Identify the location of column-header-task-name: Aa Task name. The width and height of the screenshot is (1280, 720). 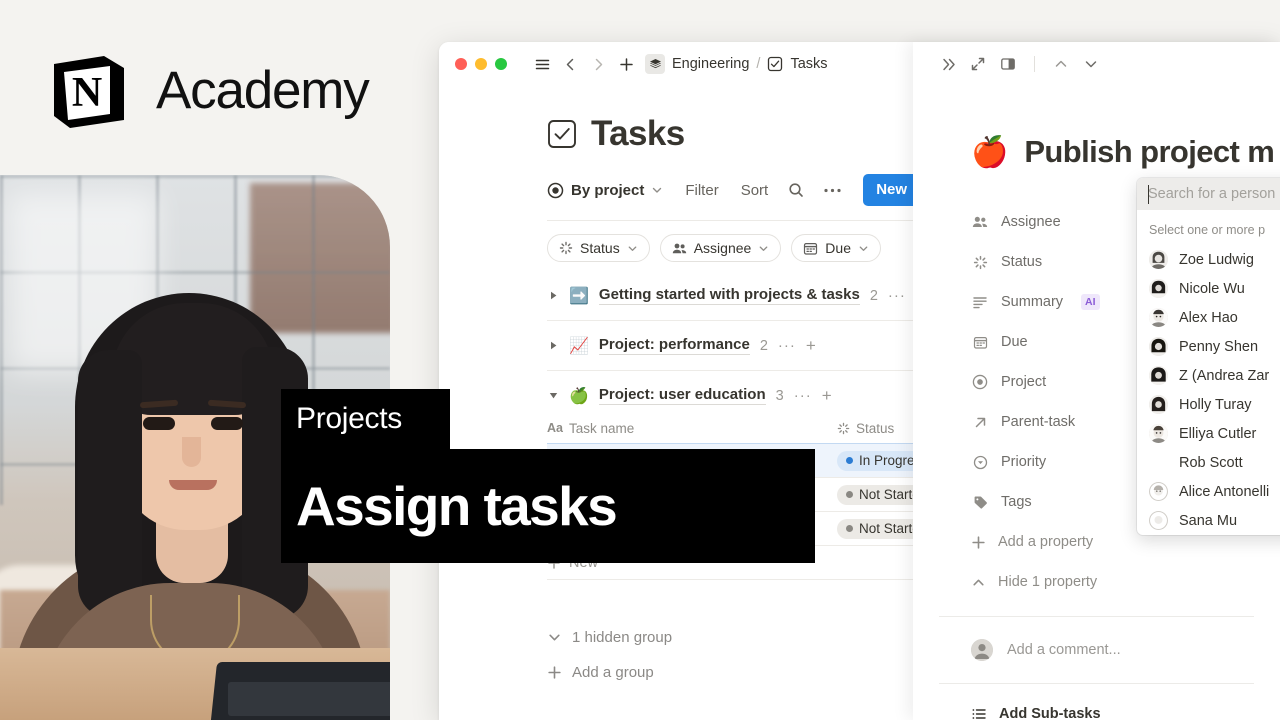
(692, 428).